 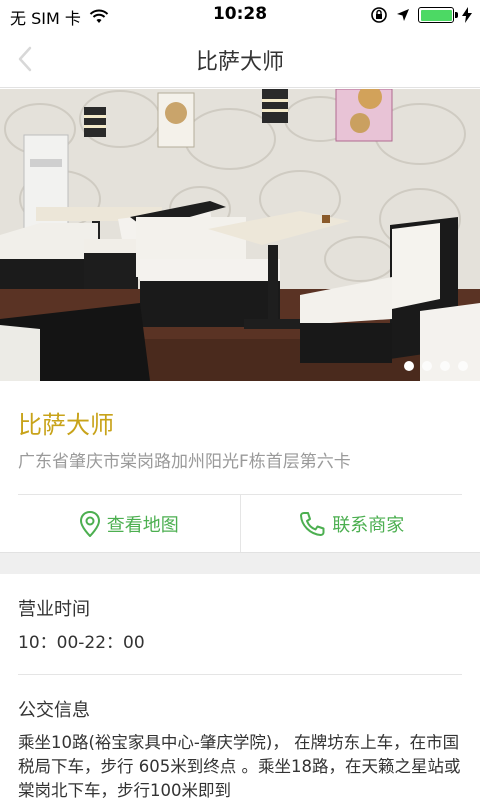 I want to click on section-divider, so click(x=240, y=563).